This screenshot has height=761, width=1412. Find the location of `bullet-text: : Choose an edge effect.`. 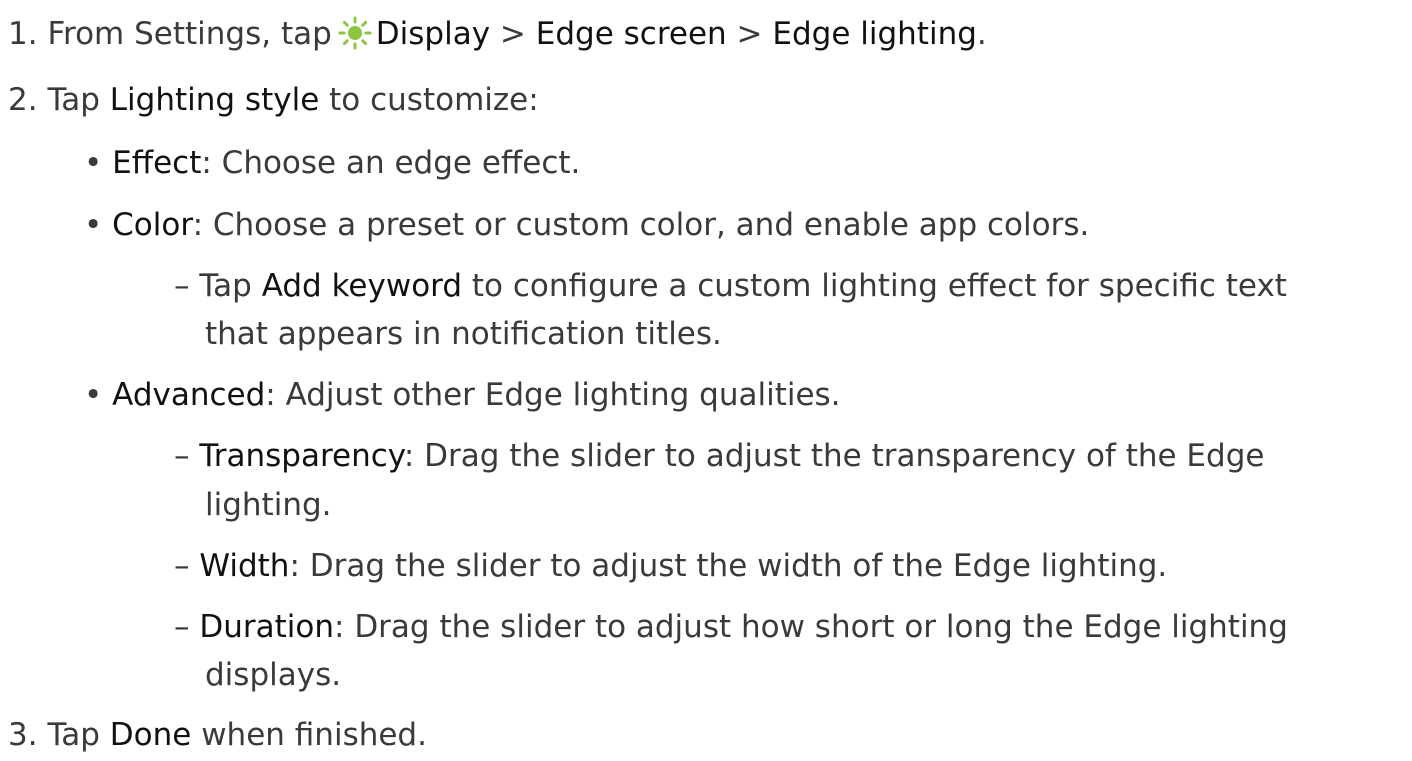

bullet-text: : Choose an edge effect. is located at coordinates (391, 163).